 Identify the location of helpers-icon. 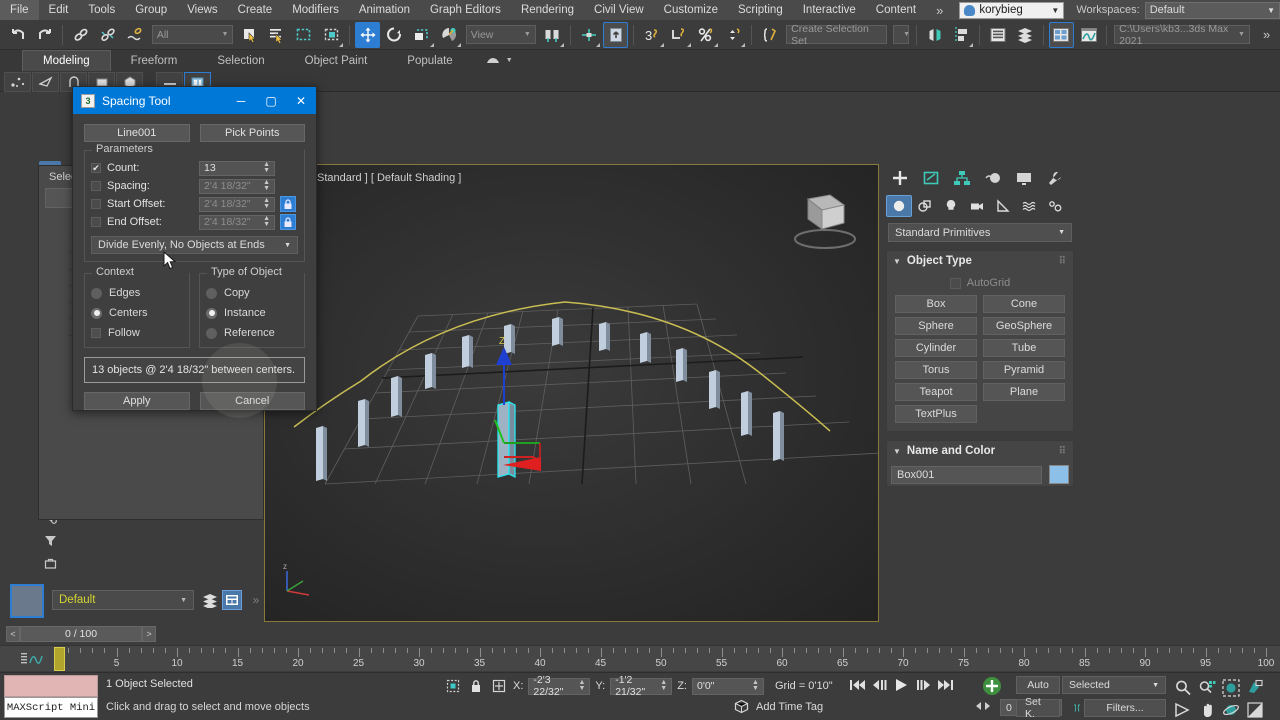
(1003, 206).